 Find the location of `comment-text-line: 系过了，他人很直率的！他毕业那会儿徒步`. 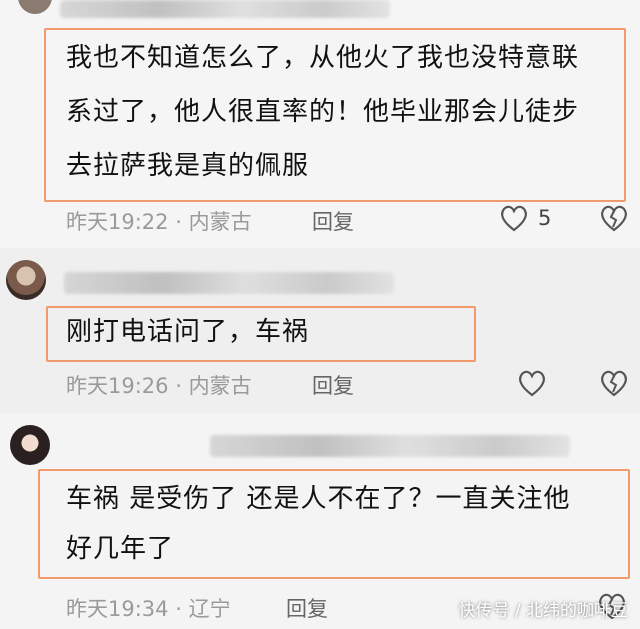

comment-text-line: 系过了，他人很直率的！他毕业那会儿徒步 is located at coordinates (323, 112).